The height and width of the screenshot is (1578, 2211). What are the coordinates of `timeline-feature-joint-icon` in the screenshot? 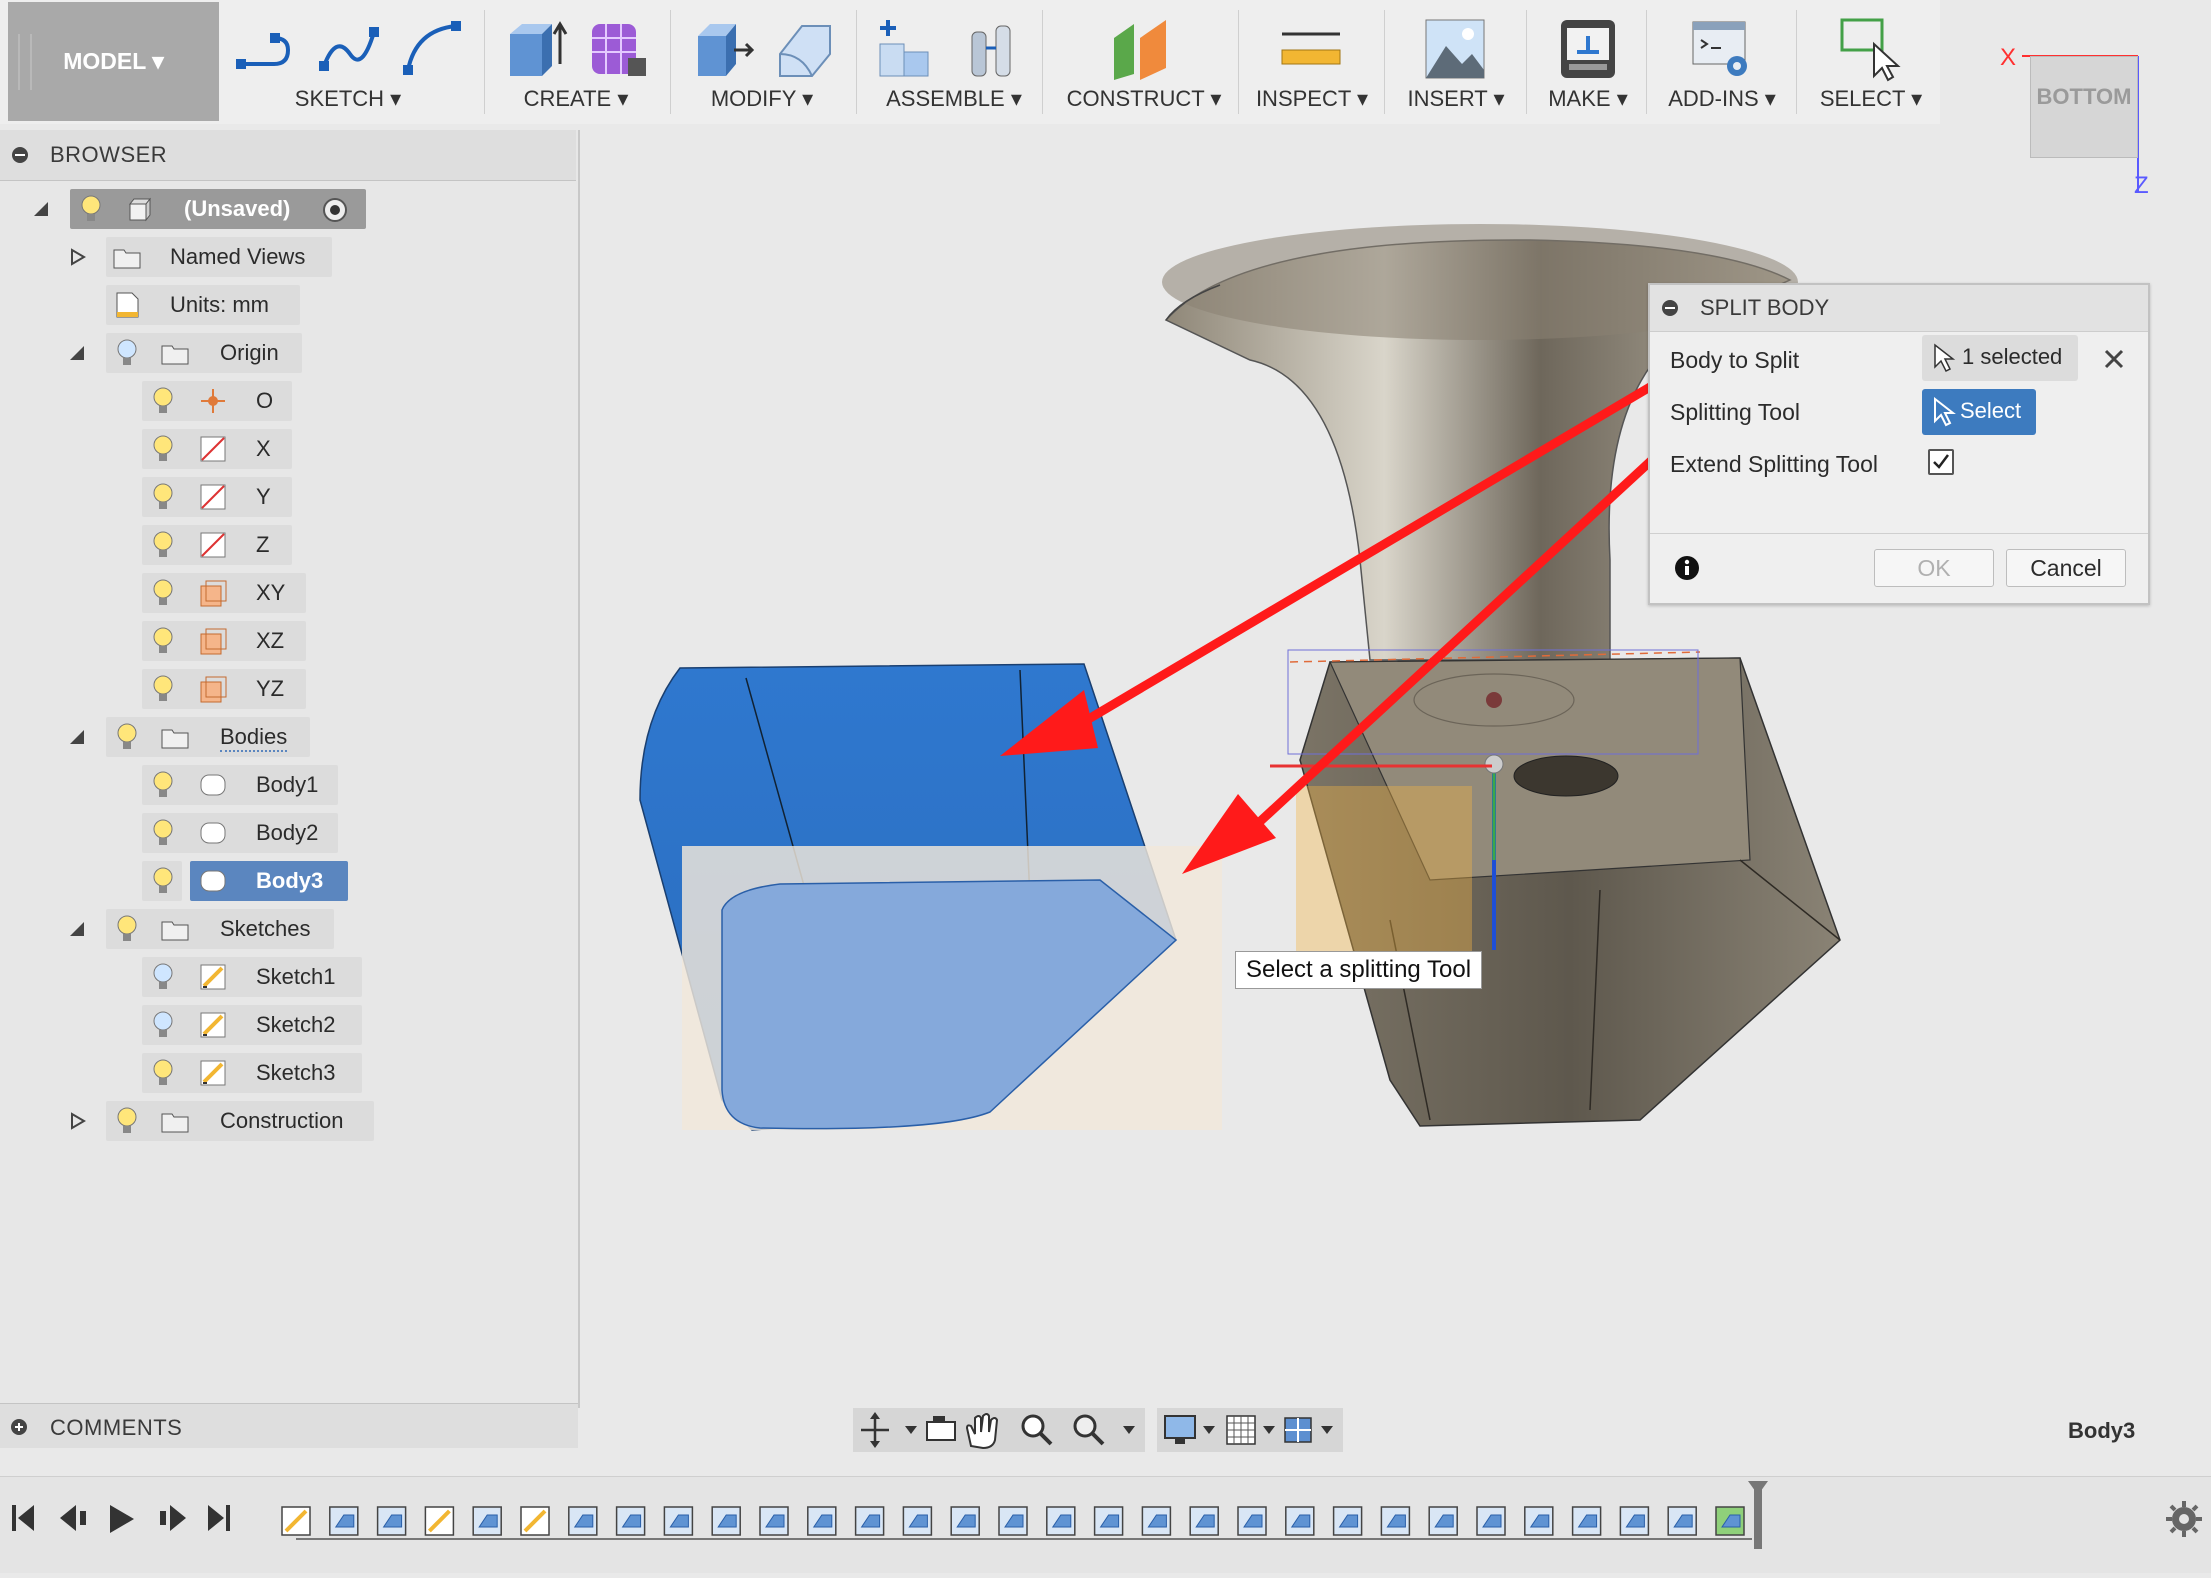 It's located at (1491, 1521).